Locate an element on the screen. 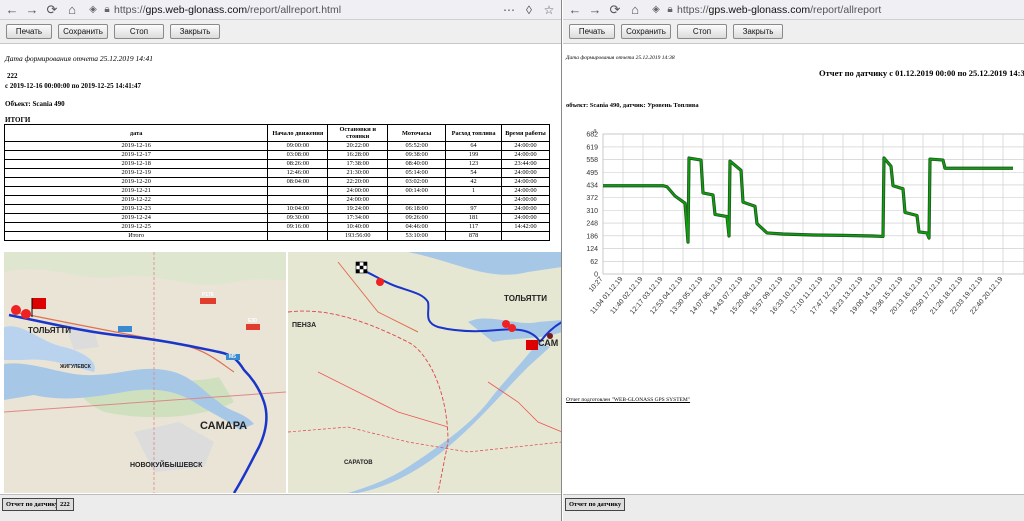 The image size is (1024, 521). y-axis-label: л. is located at coordinates (596, 132).